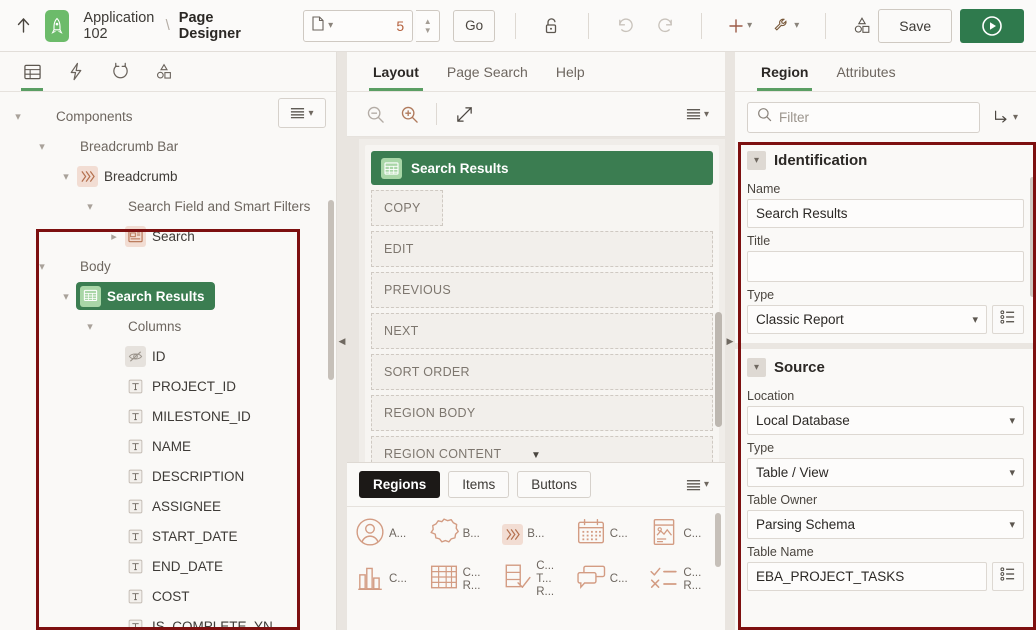  Describe the element at coordinates (542, 449) in the screenshot. I see `canvas-drop-row: REGION CONTENT` at that location.